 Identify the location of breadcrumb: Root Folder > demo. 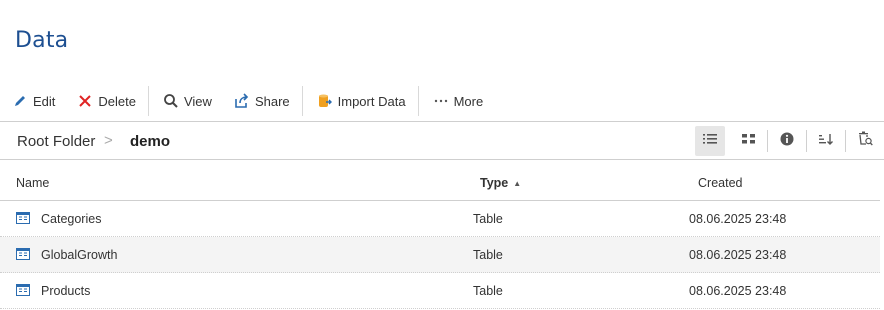
(442, 140).